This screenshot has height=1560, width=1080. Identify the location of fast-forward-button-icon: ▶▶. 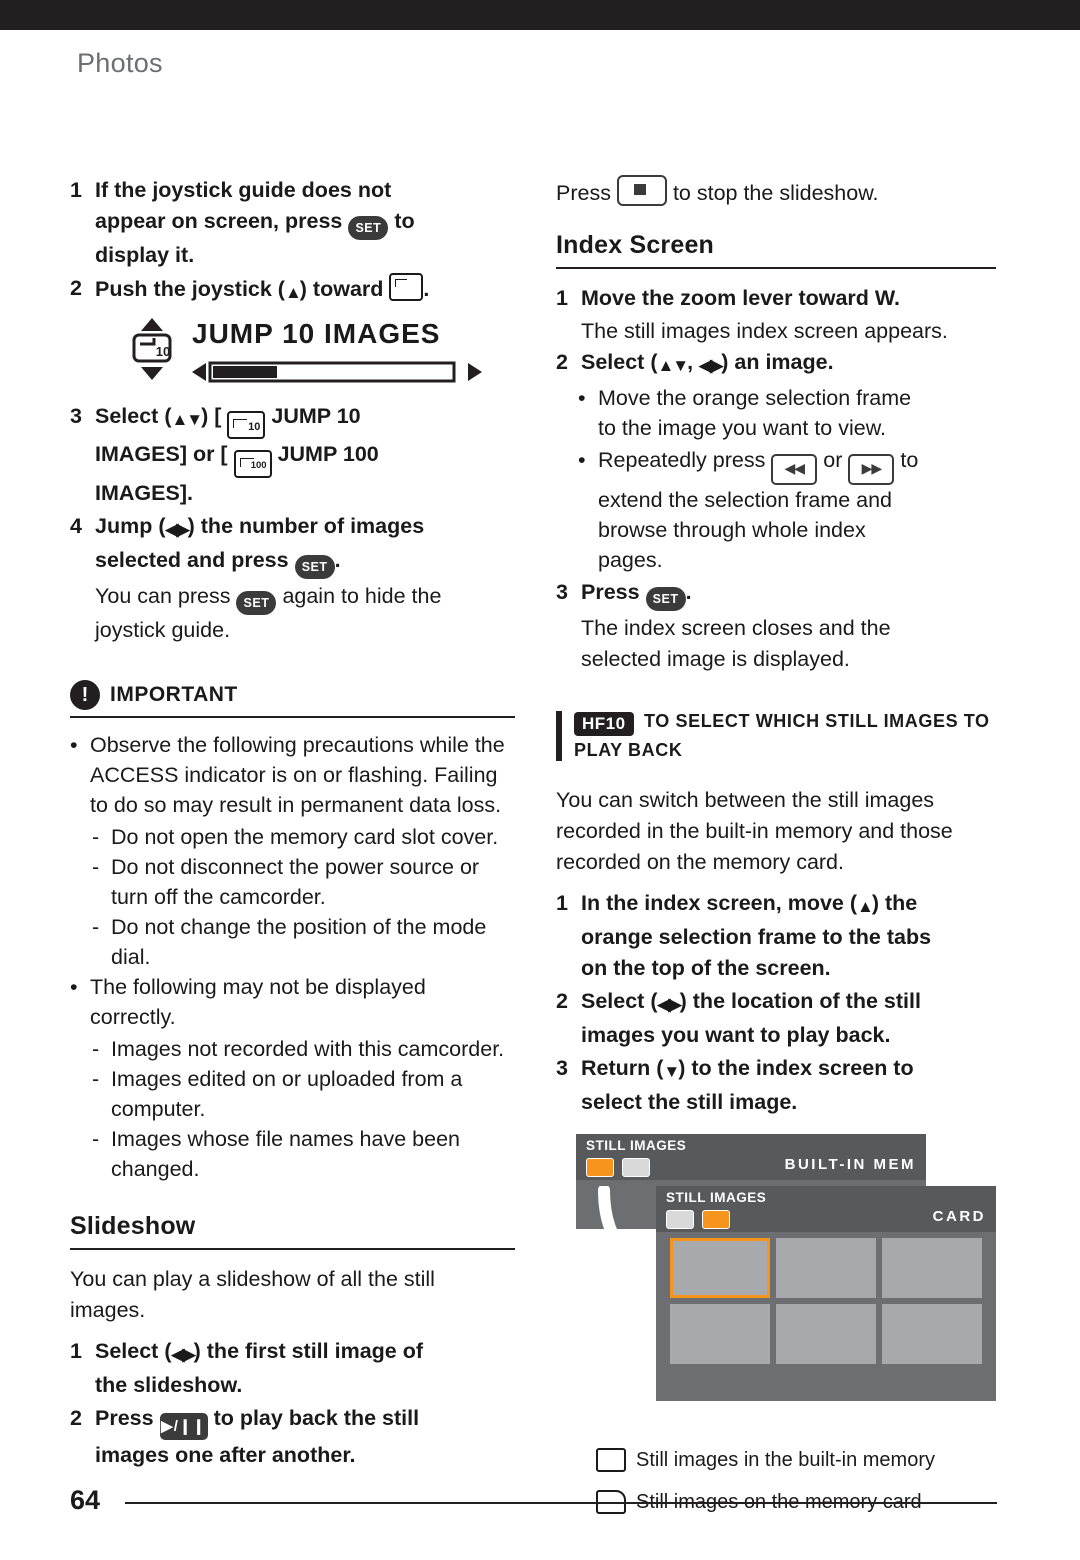
(871, 469).